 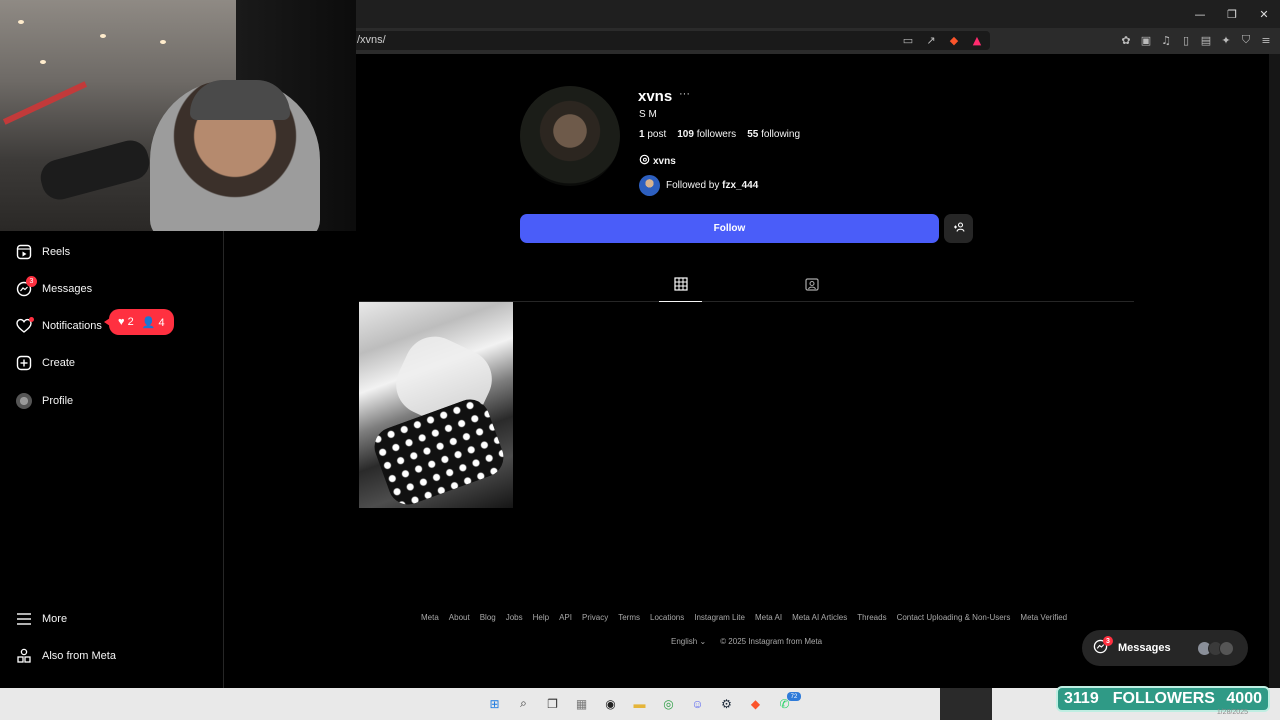 I want to click on followed-by-prefix: Followed by, so click(x=693, y=185).